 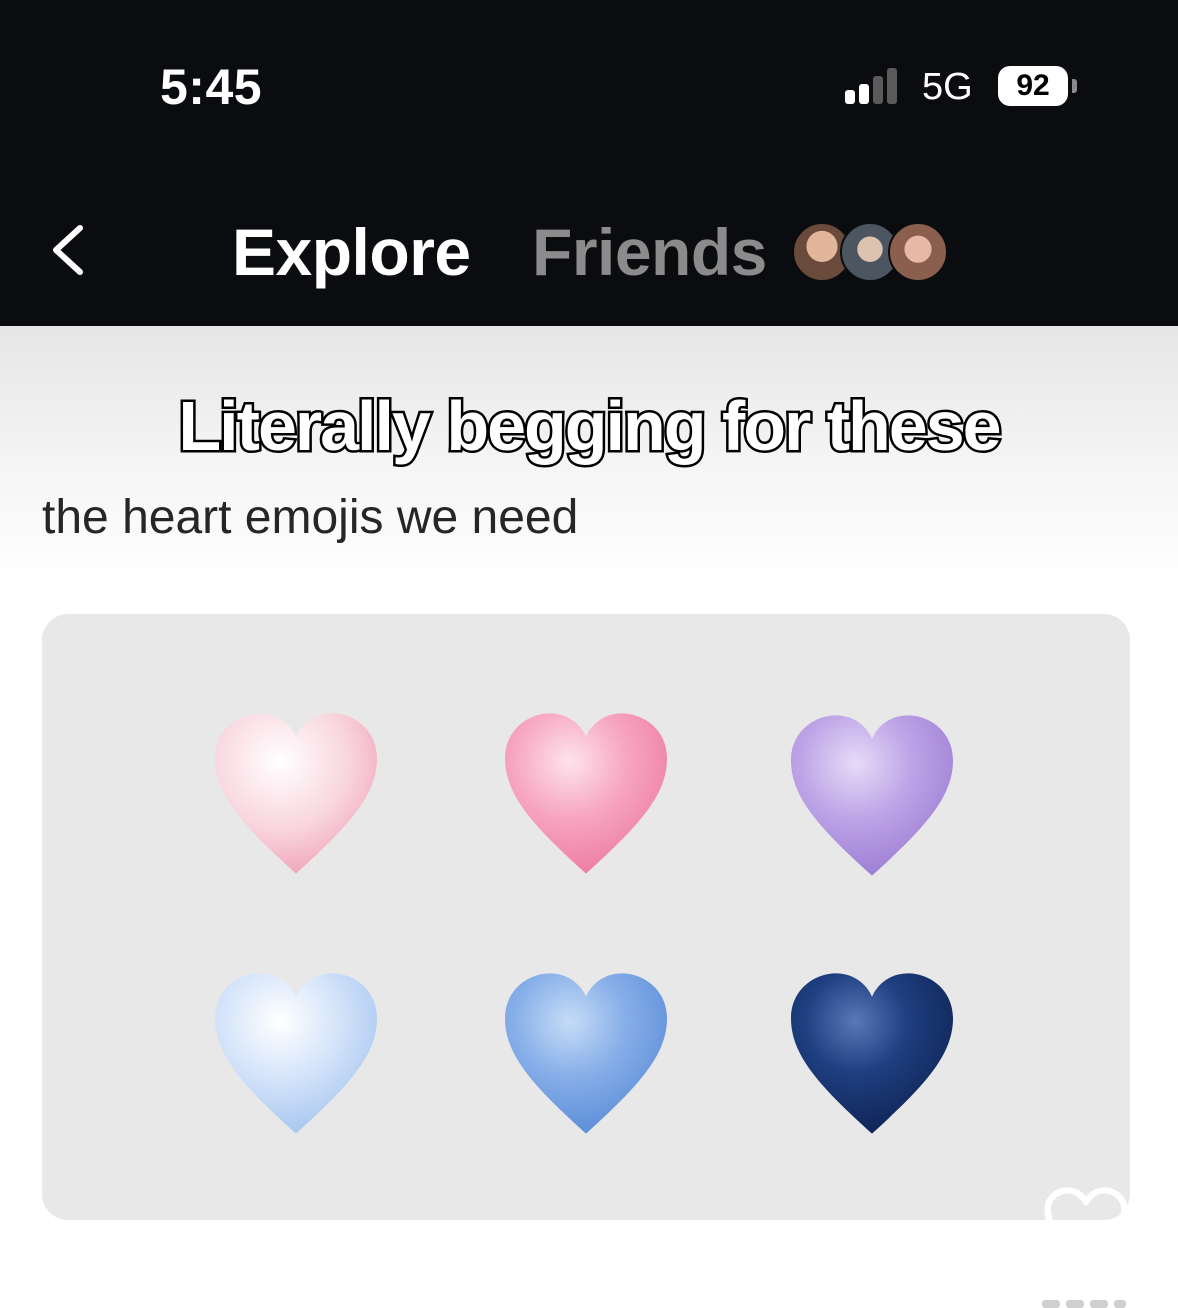 I want to click on lavender-heart-icon, so click(x=872, y=795).